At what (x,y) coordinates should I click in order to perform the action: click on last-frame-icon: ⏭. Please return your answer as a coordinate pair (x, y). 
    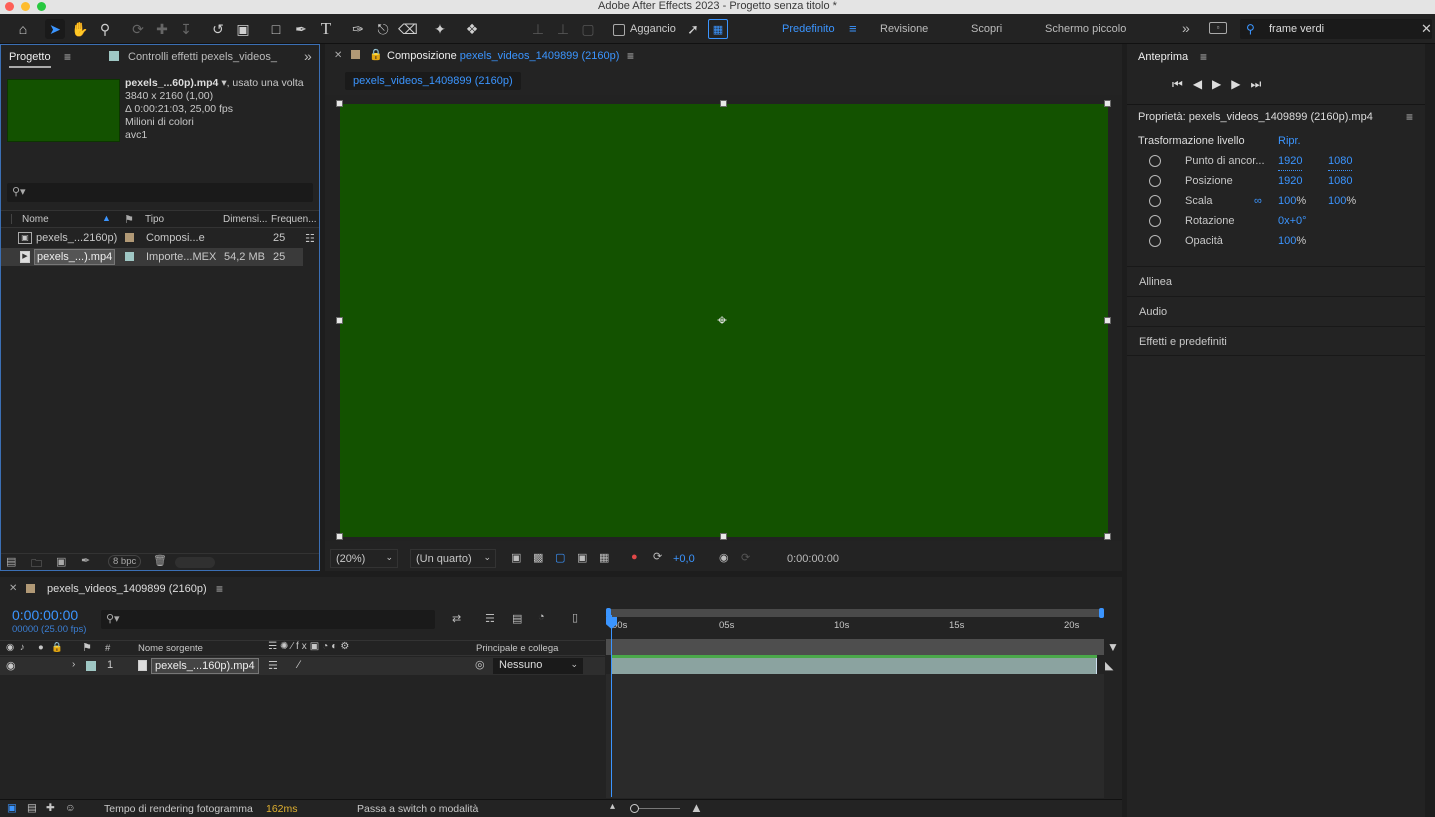
    Looking at the image, I should click on (1261, 84).